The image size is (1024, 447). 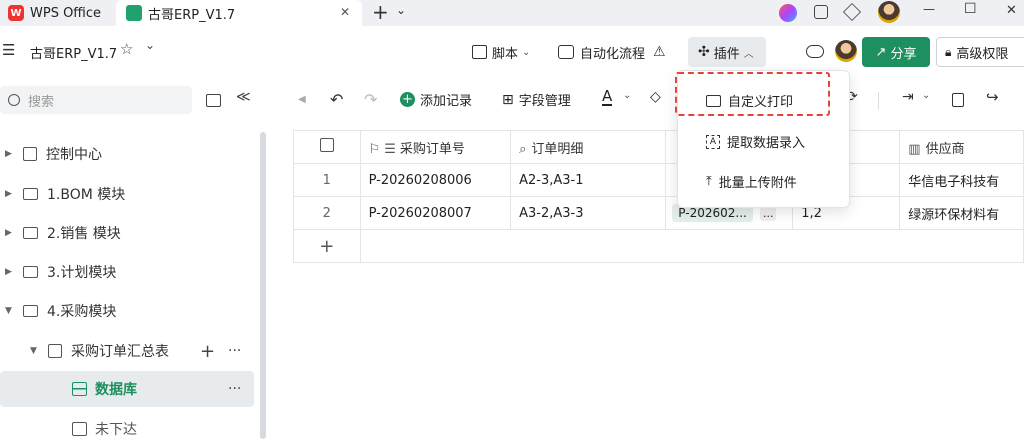 What do you see at coordinates (852, 12) in the screenshot?
I see `cube-icon` at bounding box center [852, 12].